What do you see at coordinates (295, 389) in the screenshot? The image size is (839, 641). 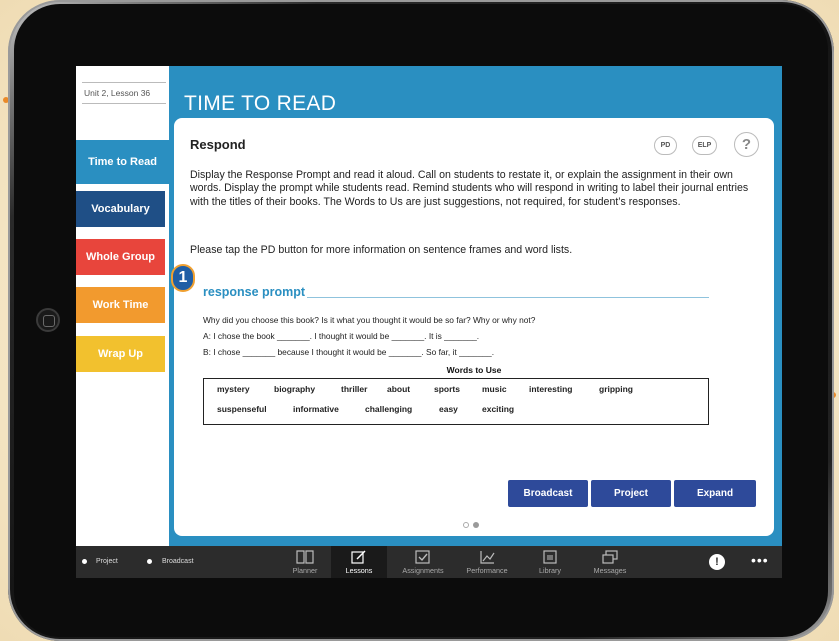 I see `word-item: biography` at bounding box center [295, 389].